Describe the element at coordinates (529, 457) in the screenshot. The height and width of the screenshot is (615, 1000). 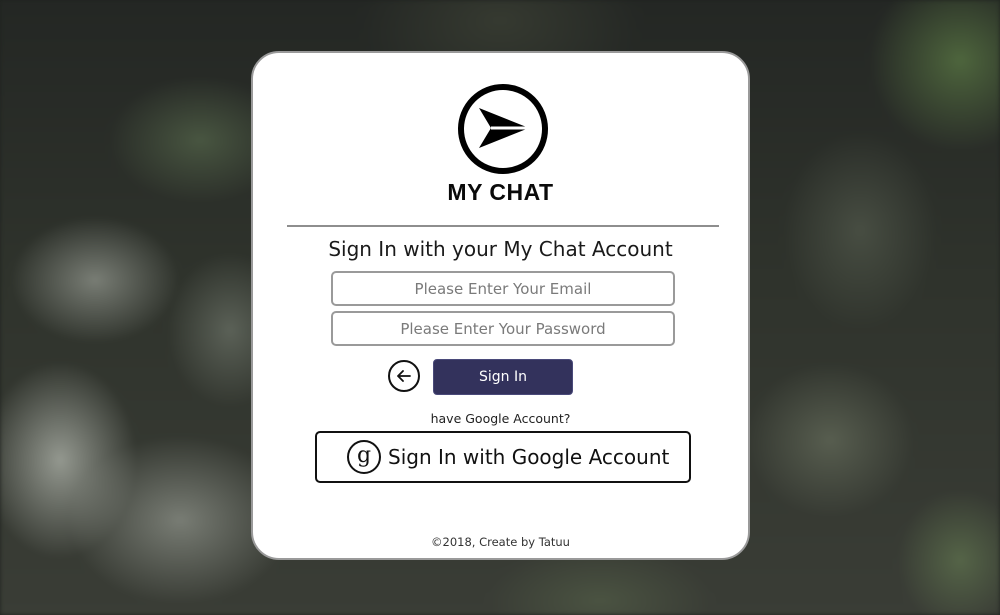
I see `google-sign-in-label: Sign In with Google Account` at that location.